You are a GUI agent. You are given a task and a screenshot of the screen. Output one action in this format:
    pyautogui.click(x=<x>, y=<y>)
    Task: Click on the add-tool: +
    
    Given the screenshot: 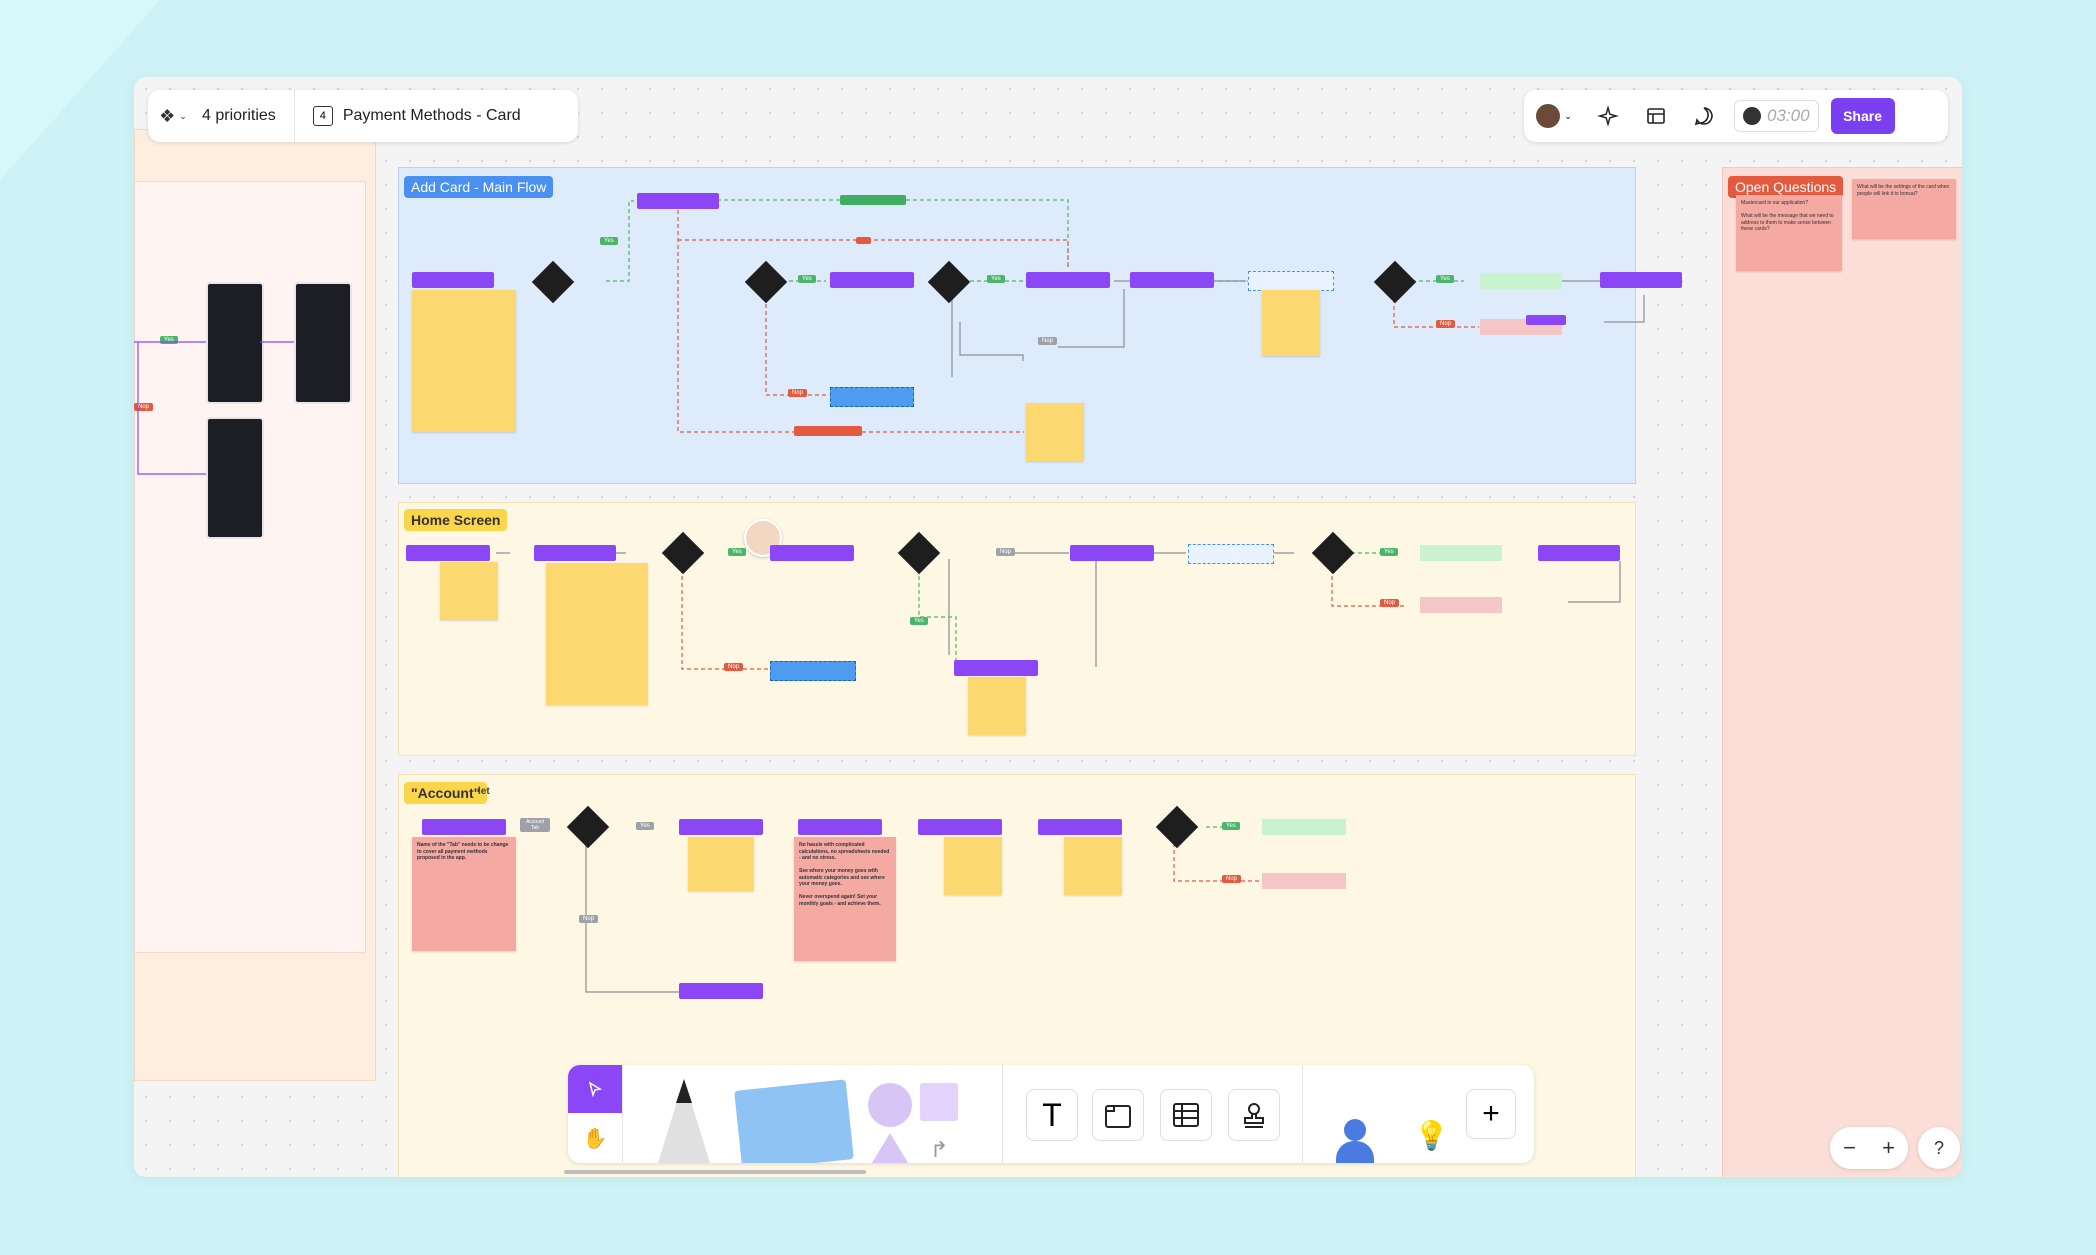 What is the action you would take?
    pyautogui.click(x=1491, y=1114)
    